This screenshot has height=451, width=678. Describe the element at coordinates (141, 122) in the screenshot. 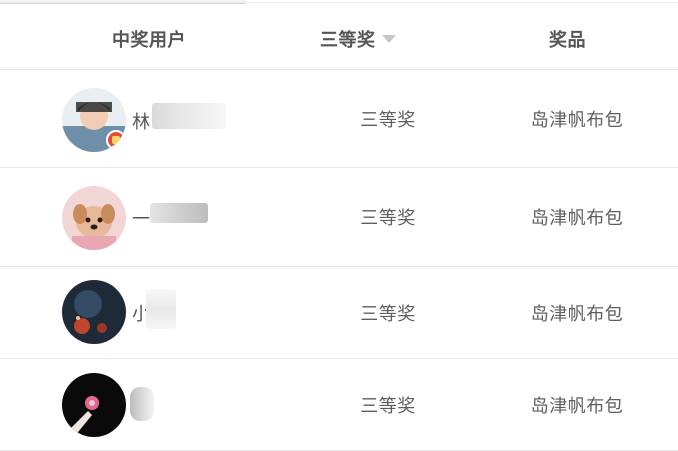

I see `user-name-visible: 林` at that location.